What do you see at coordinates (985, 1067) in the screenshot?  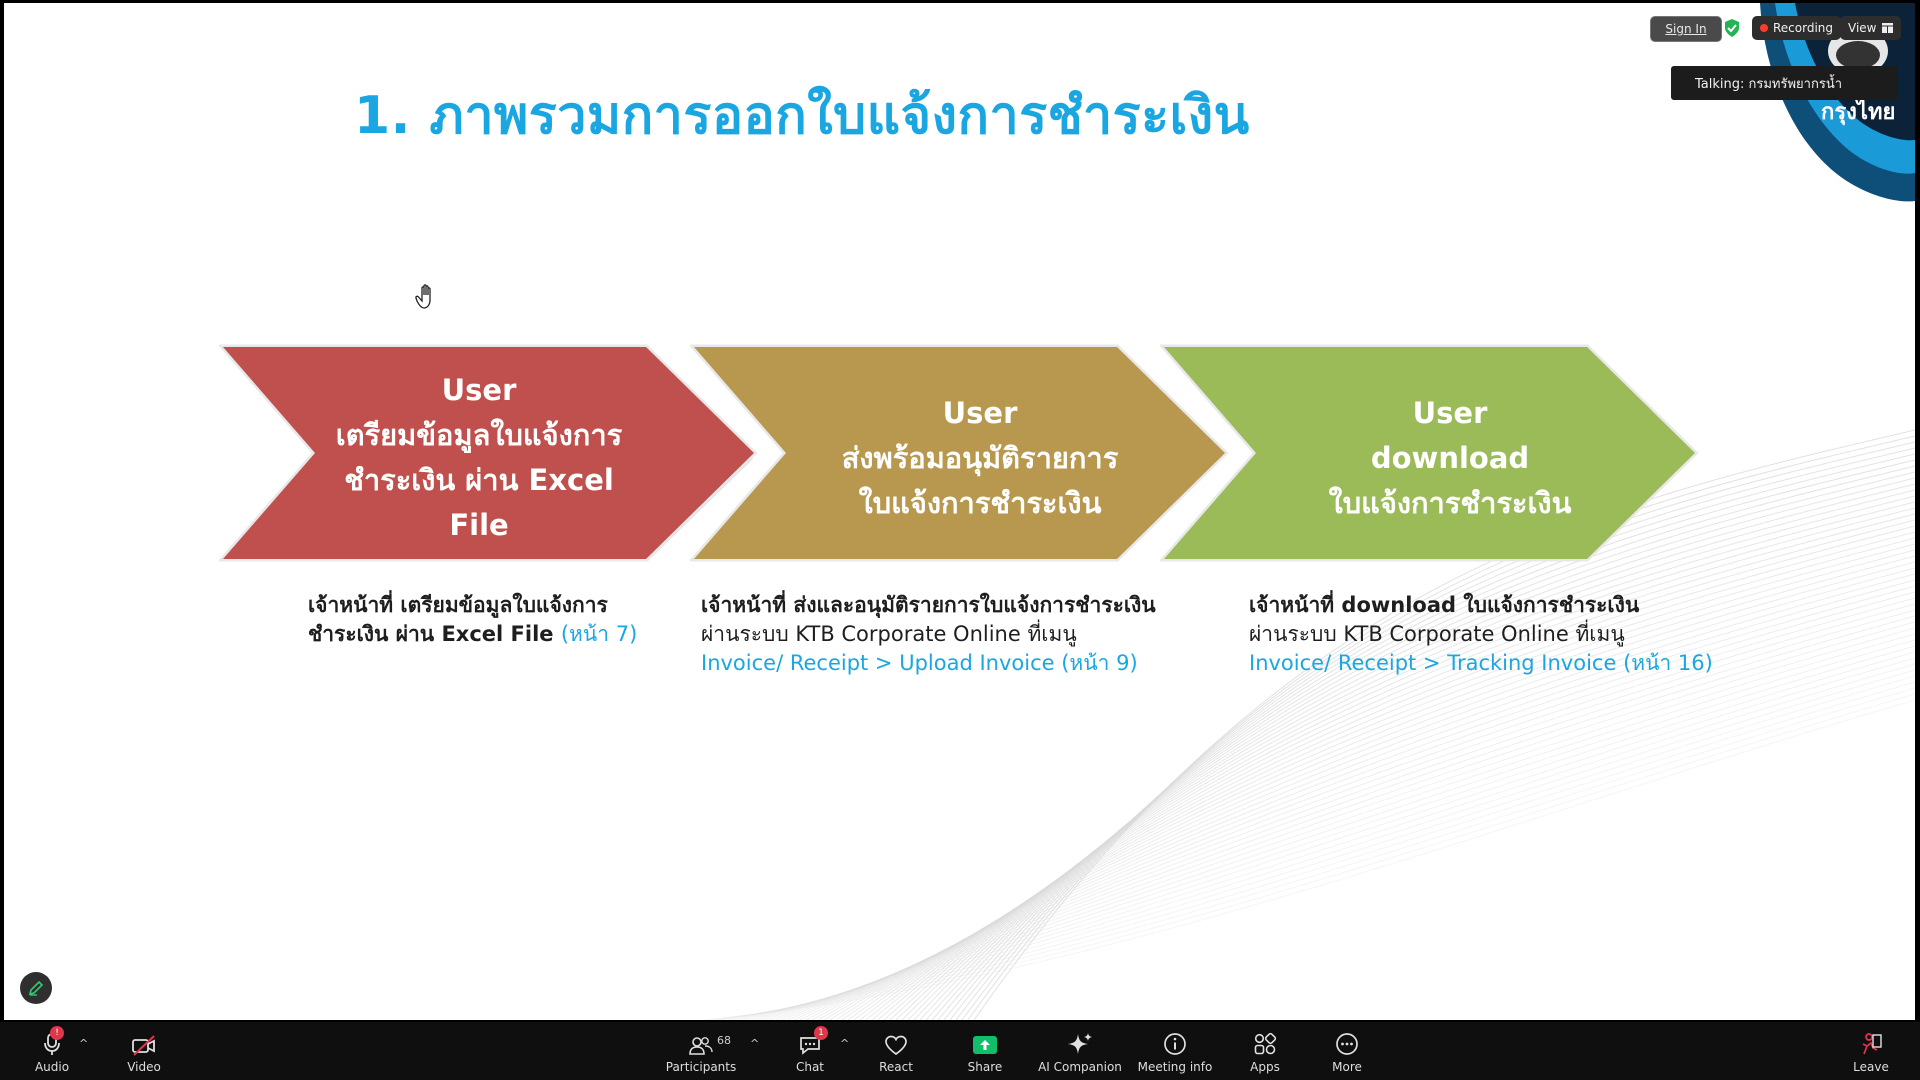 I see `share-label: Share` at bounding box center [985, 1067].